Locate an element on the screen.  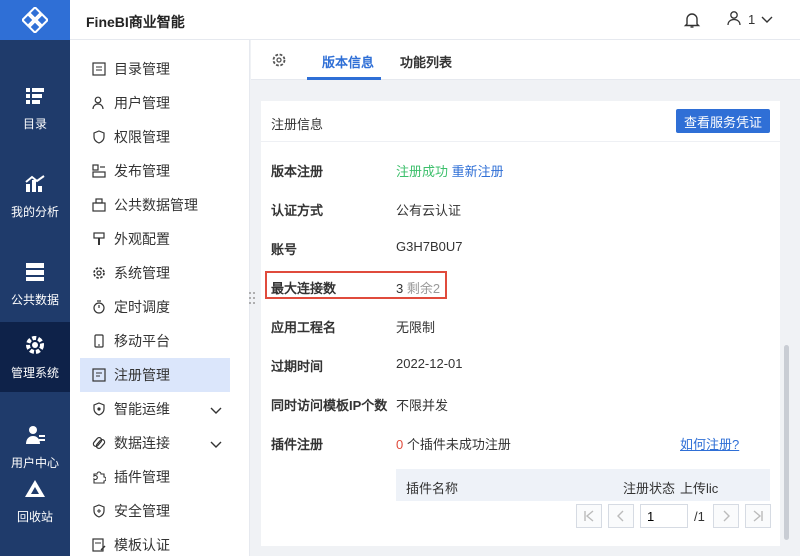
link-icon is located at coordinates (99, 443).